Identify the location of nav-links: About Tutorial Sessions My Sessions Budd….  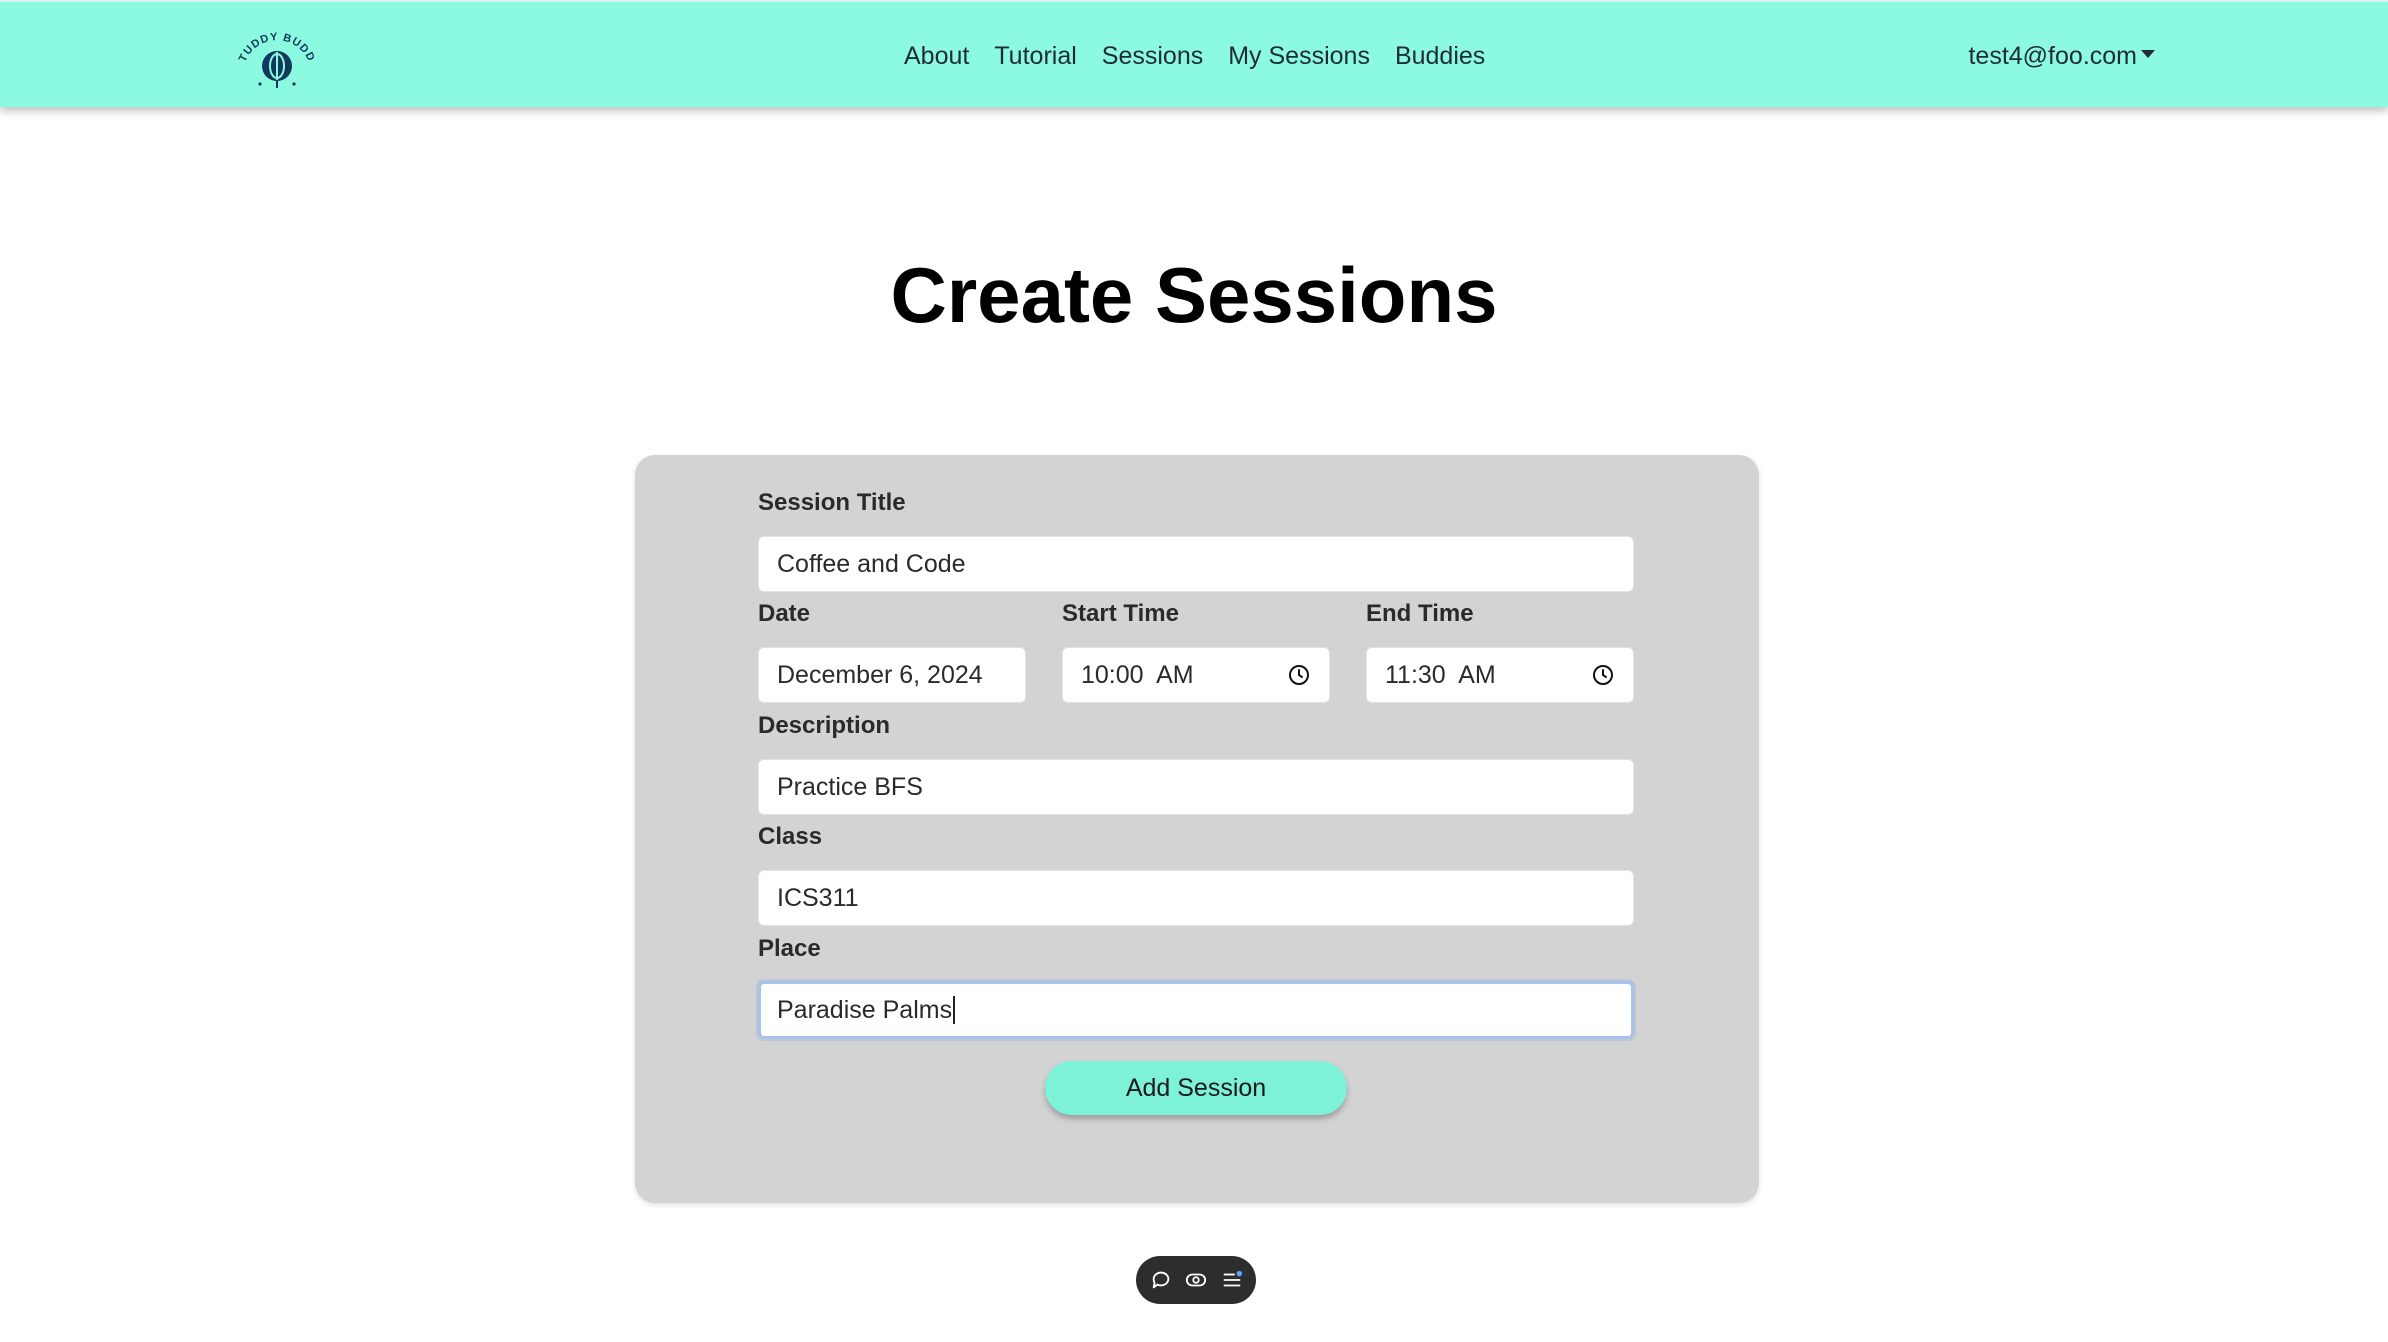
(1207, 56).